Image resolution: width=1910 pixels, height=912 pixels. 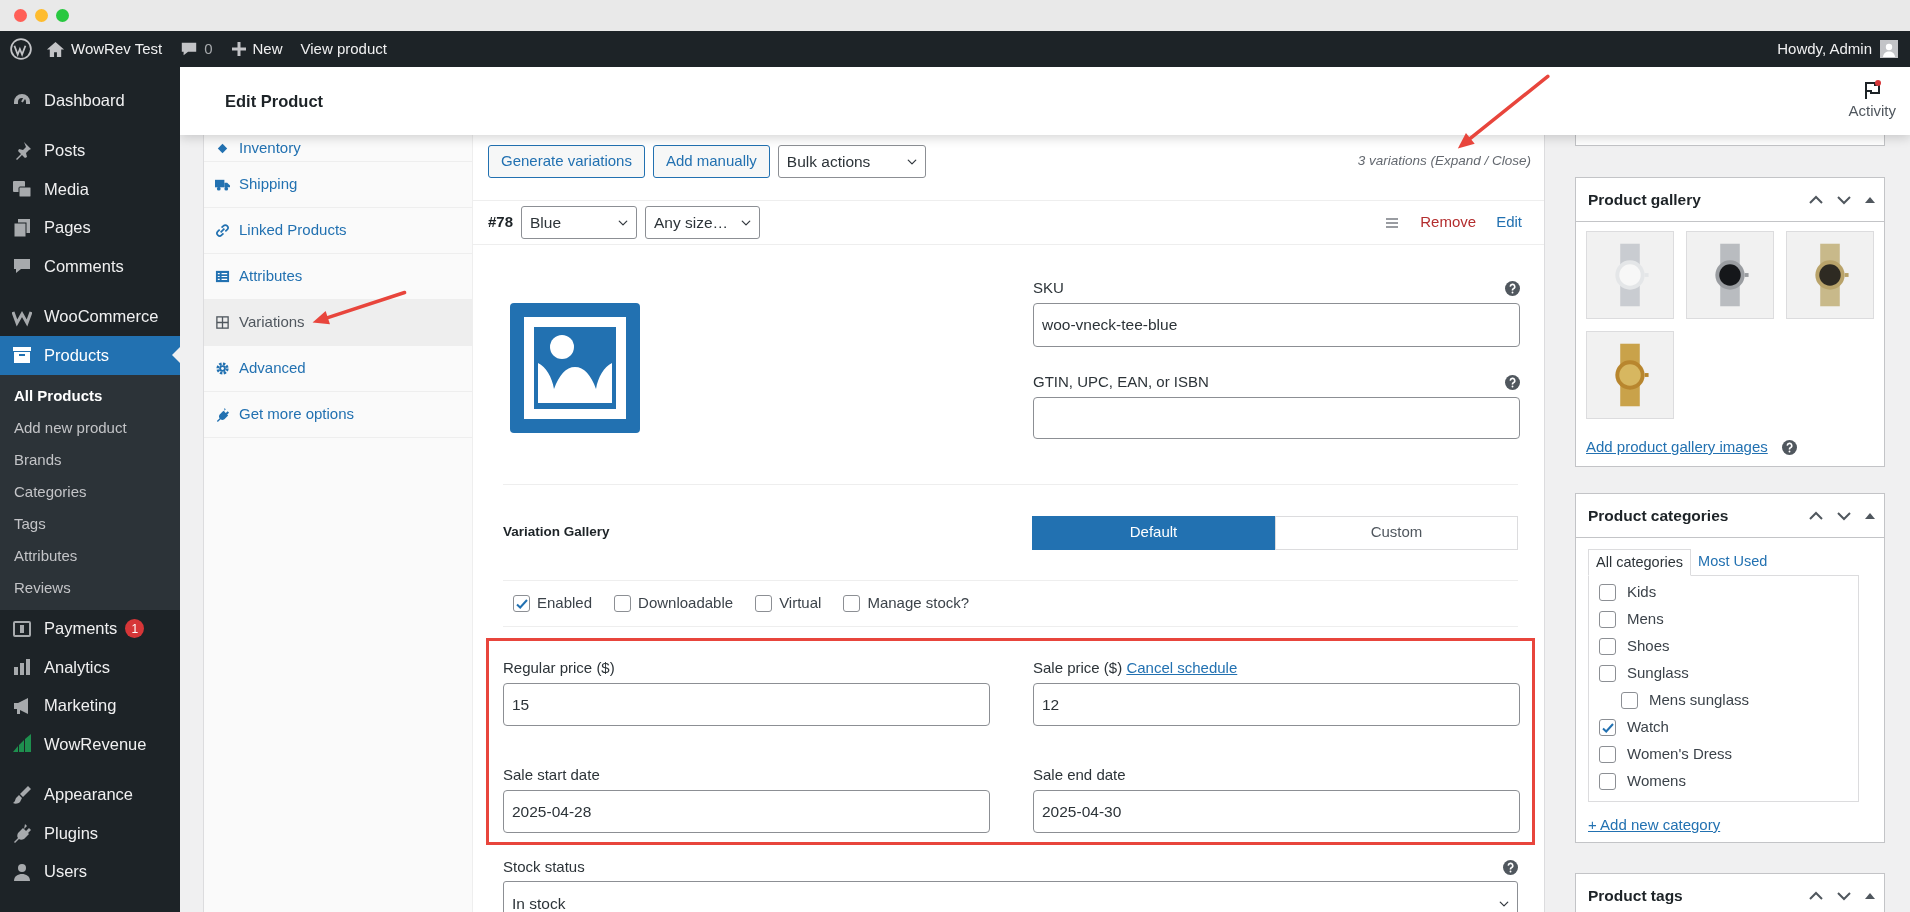 I want to click on comments-link: 0, so click(x=196, y=49).